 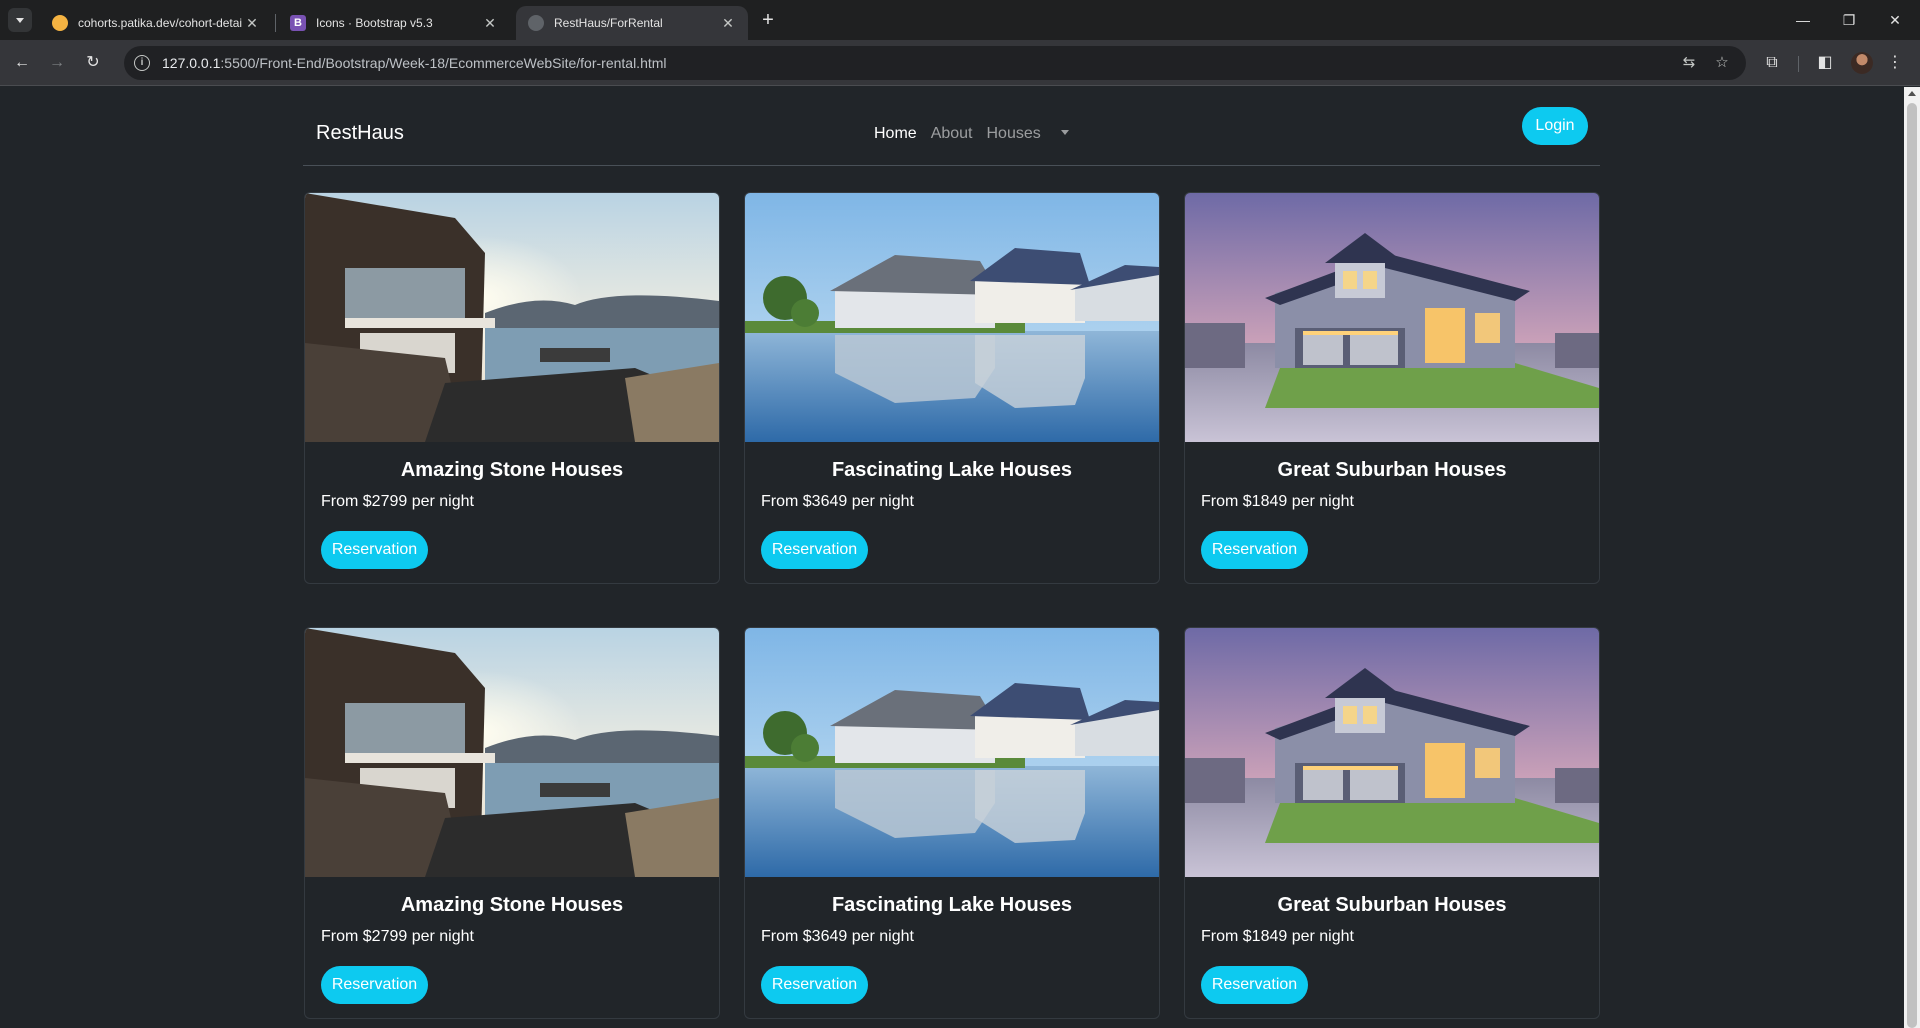 What do you see at coordinates (1803, 20) in the screenshot?
I see `minimize-icon: —` at bounding box center [1803, 20].